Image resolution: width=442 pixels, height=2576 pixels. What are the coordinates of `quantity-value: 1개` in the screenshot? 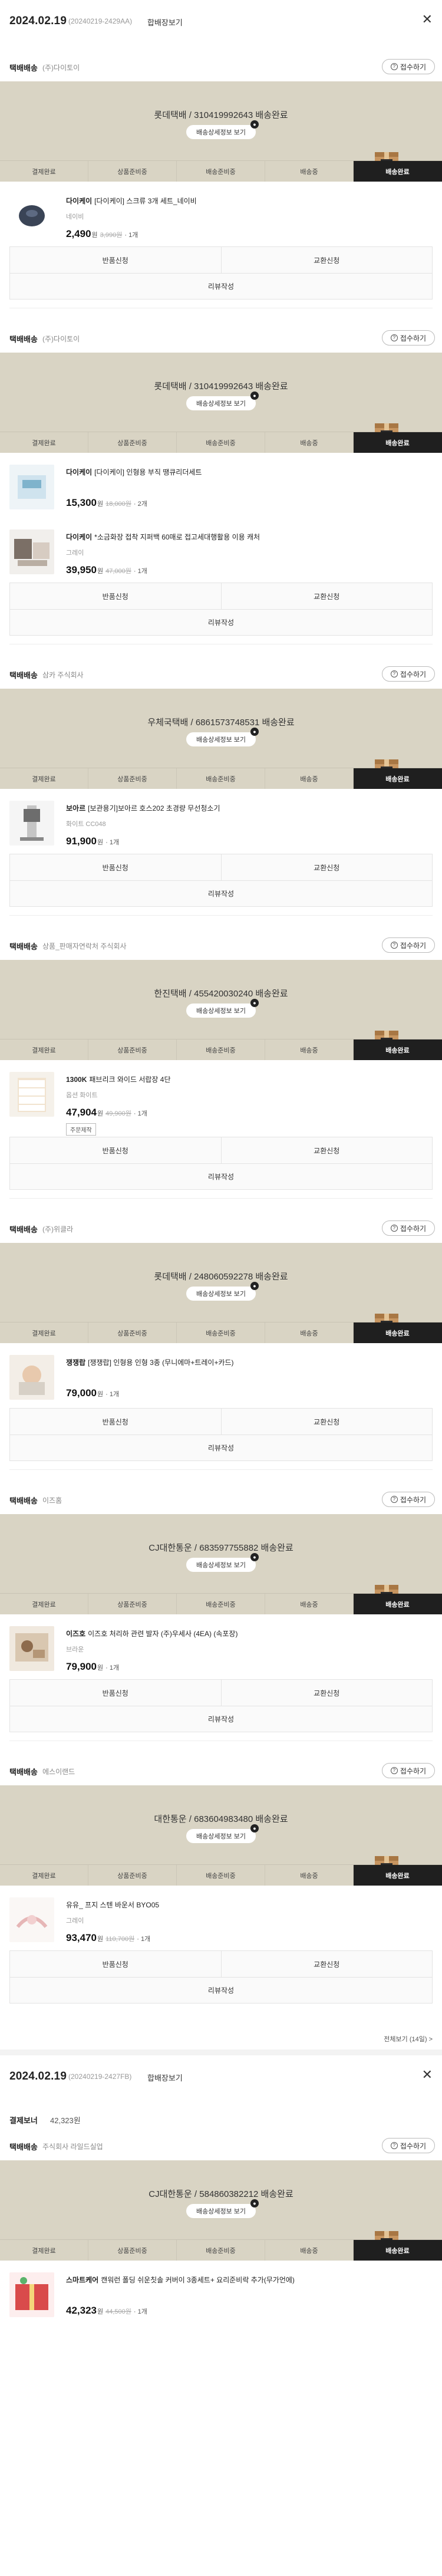 It's located at (114, 1668).